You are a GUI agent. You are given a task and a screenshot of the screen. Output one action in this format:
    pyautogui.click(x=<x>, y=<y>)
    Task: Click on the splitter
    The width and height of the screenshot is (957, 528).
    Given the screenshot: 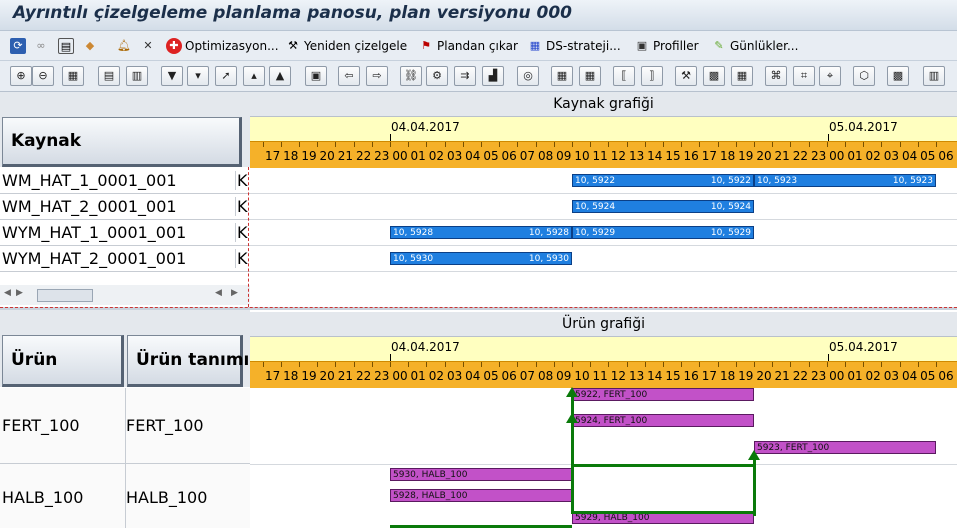 What is the action you would take?
    pyautogui.click(x=248, y=237)
    